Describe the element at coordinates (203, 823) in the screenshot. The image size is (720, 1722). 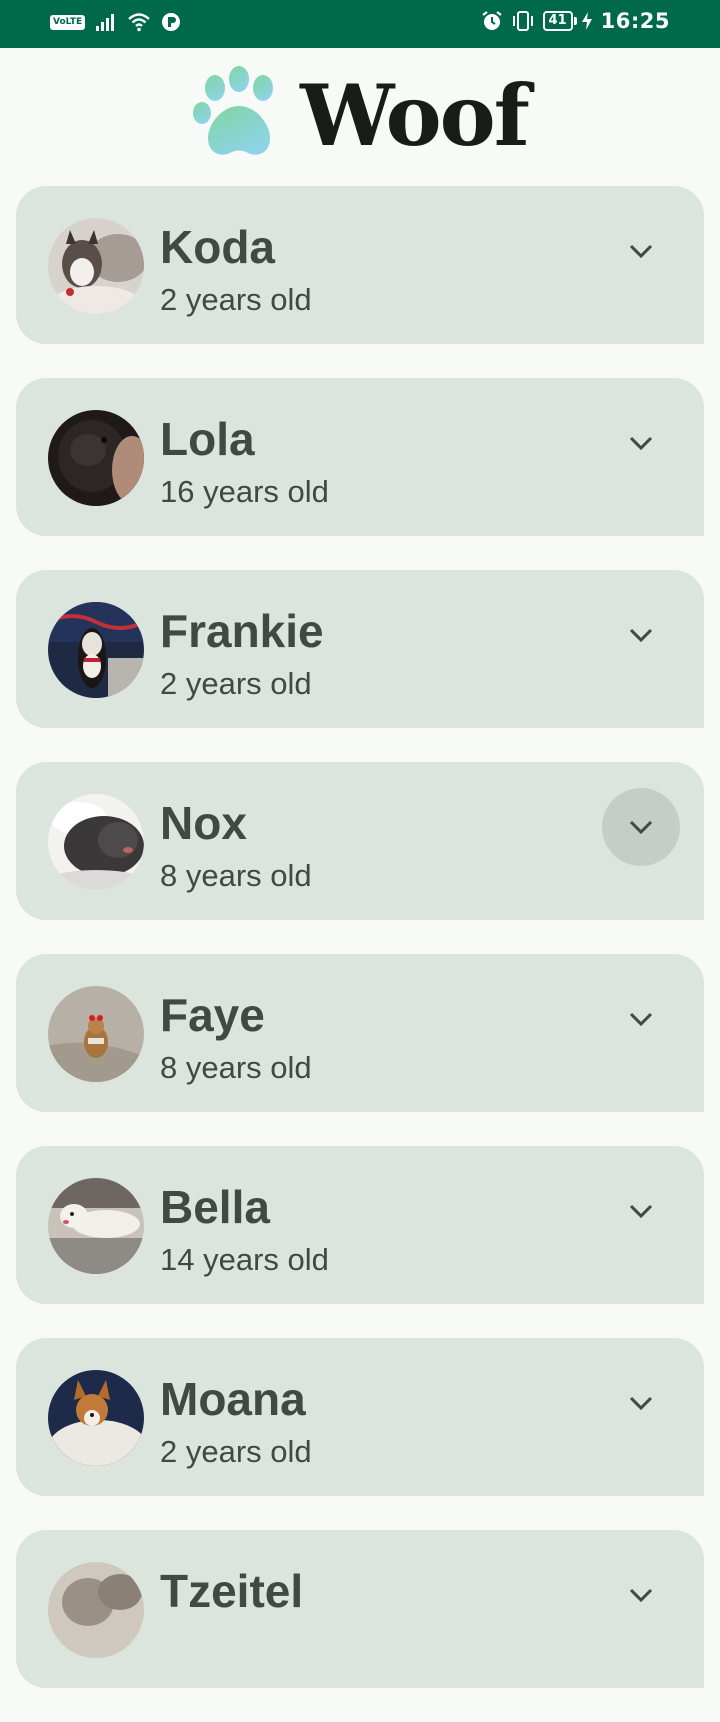
I see `dog-name: Nox` at that location.